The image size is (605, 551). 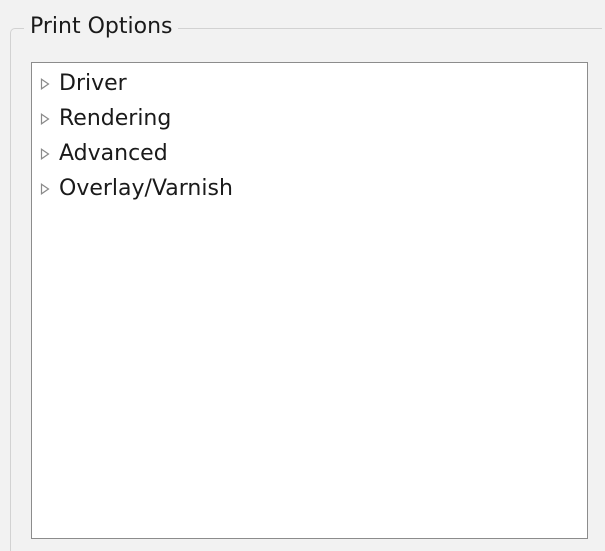 I want to click on tree-item-label: Rendering, so click(x=115, y=118).